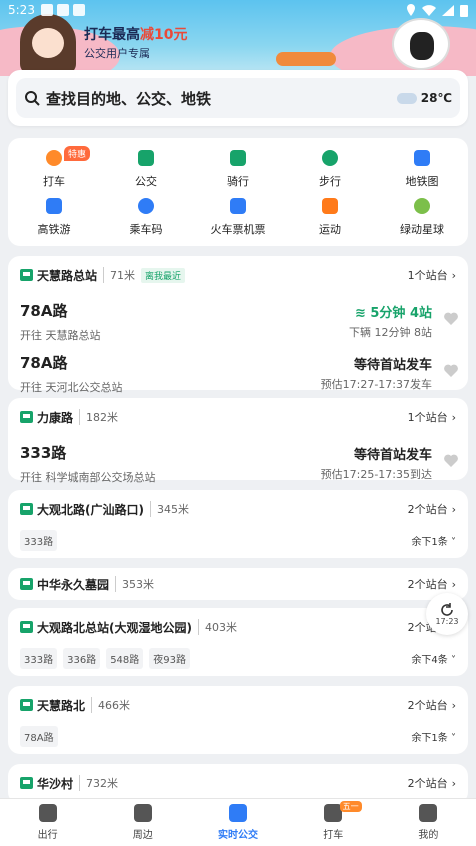 The width and height of the screenshot is (476, 846). Describe the element at coordinates (125, 658) in the screenshot. I see `route-chip: 548路` at that location.